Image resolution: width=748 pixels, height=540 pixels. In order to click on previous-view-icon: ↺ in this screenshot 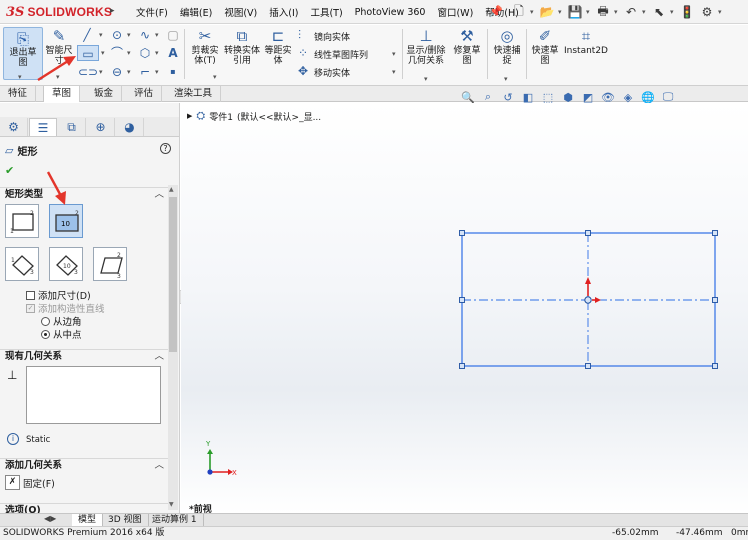, I will do `click(508, 97)`.